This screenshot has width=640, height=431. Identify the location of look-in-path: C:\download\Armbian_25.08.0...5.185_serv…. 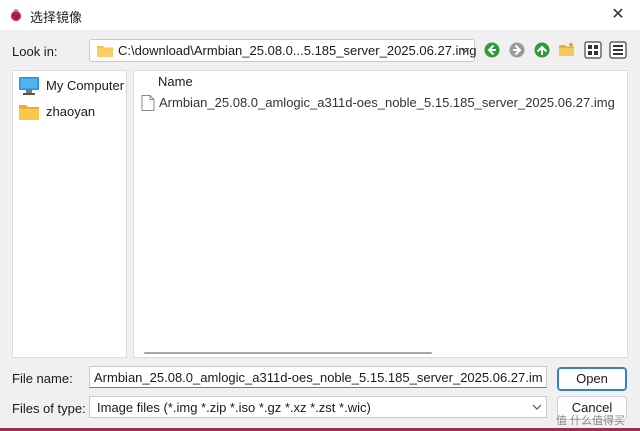
(297, 50).